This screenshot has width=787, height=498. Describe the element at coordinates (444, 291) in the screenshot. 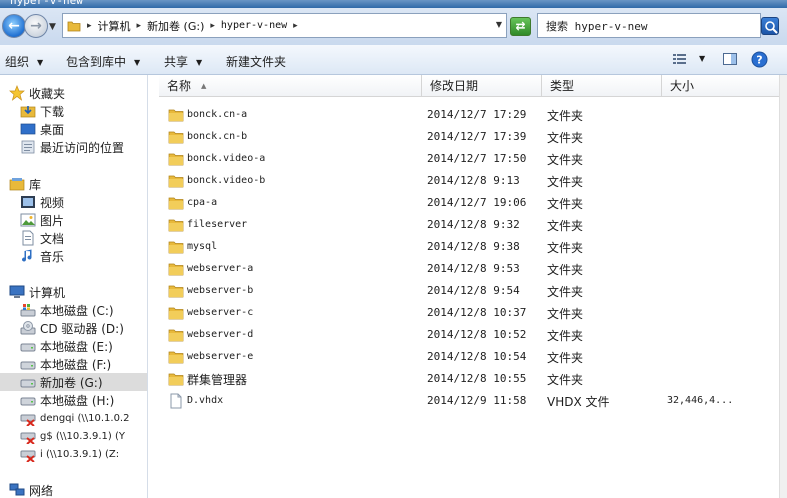

I see `file-row: webserver-b 2014/12/8 9:54 文件夹` at that location.